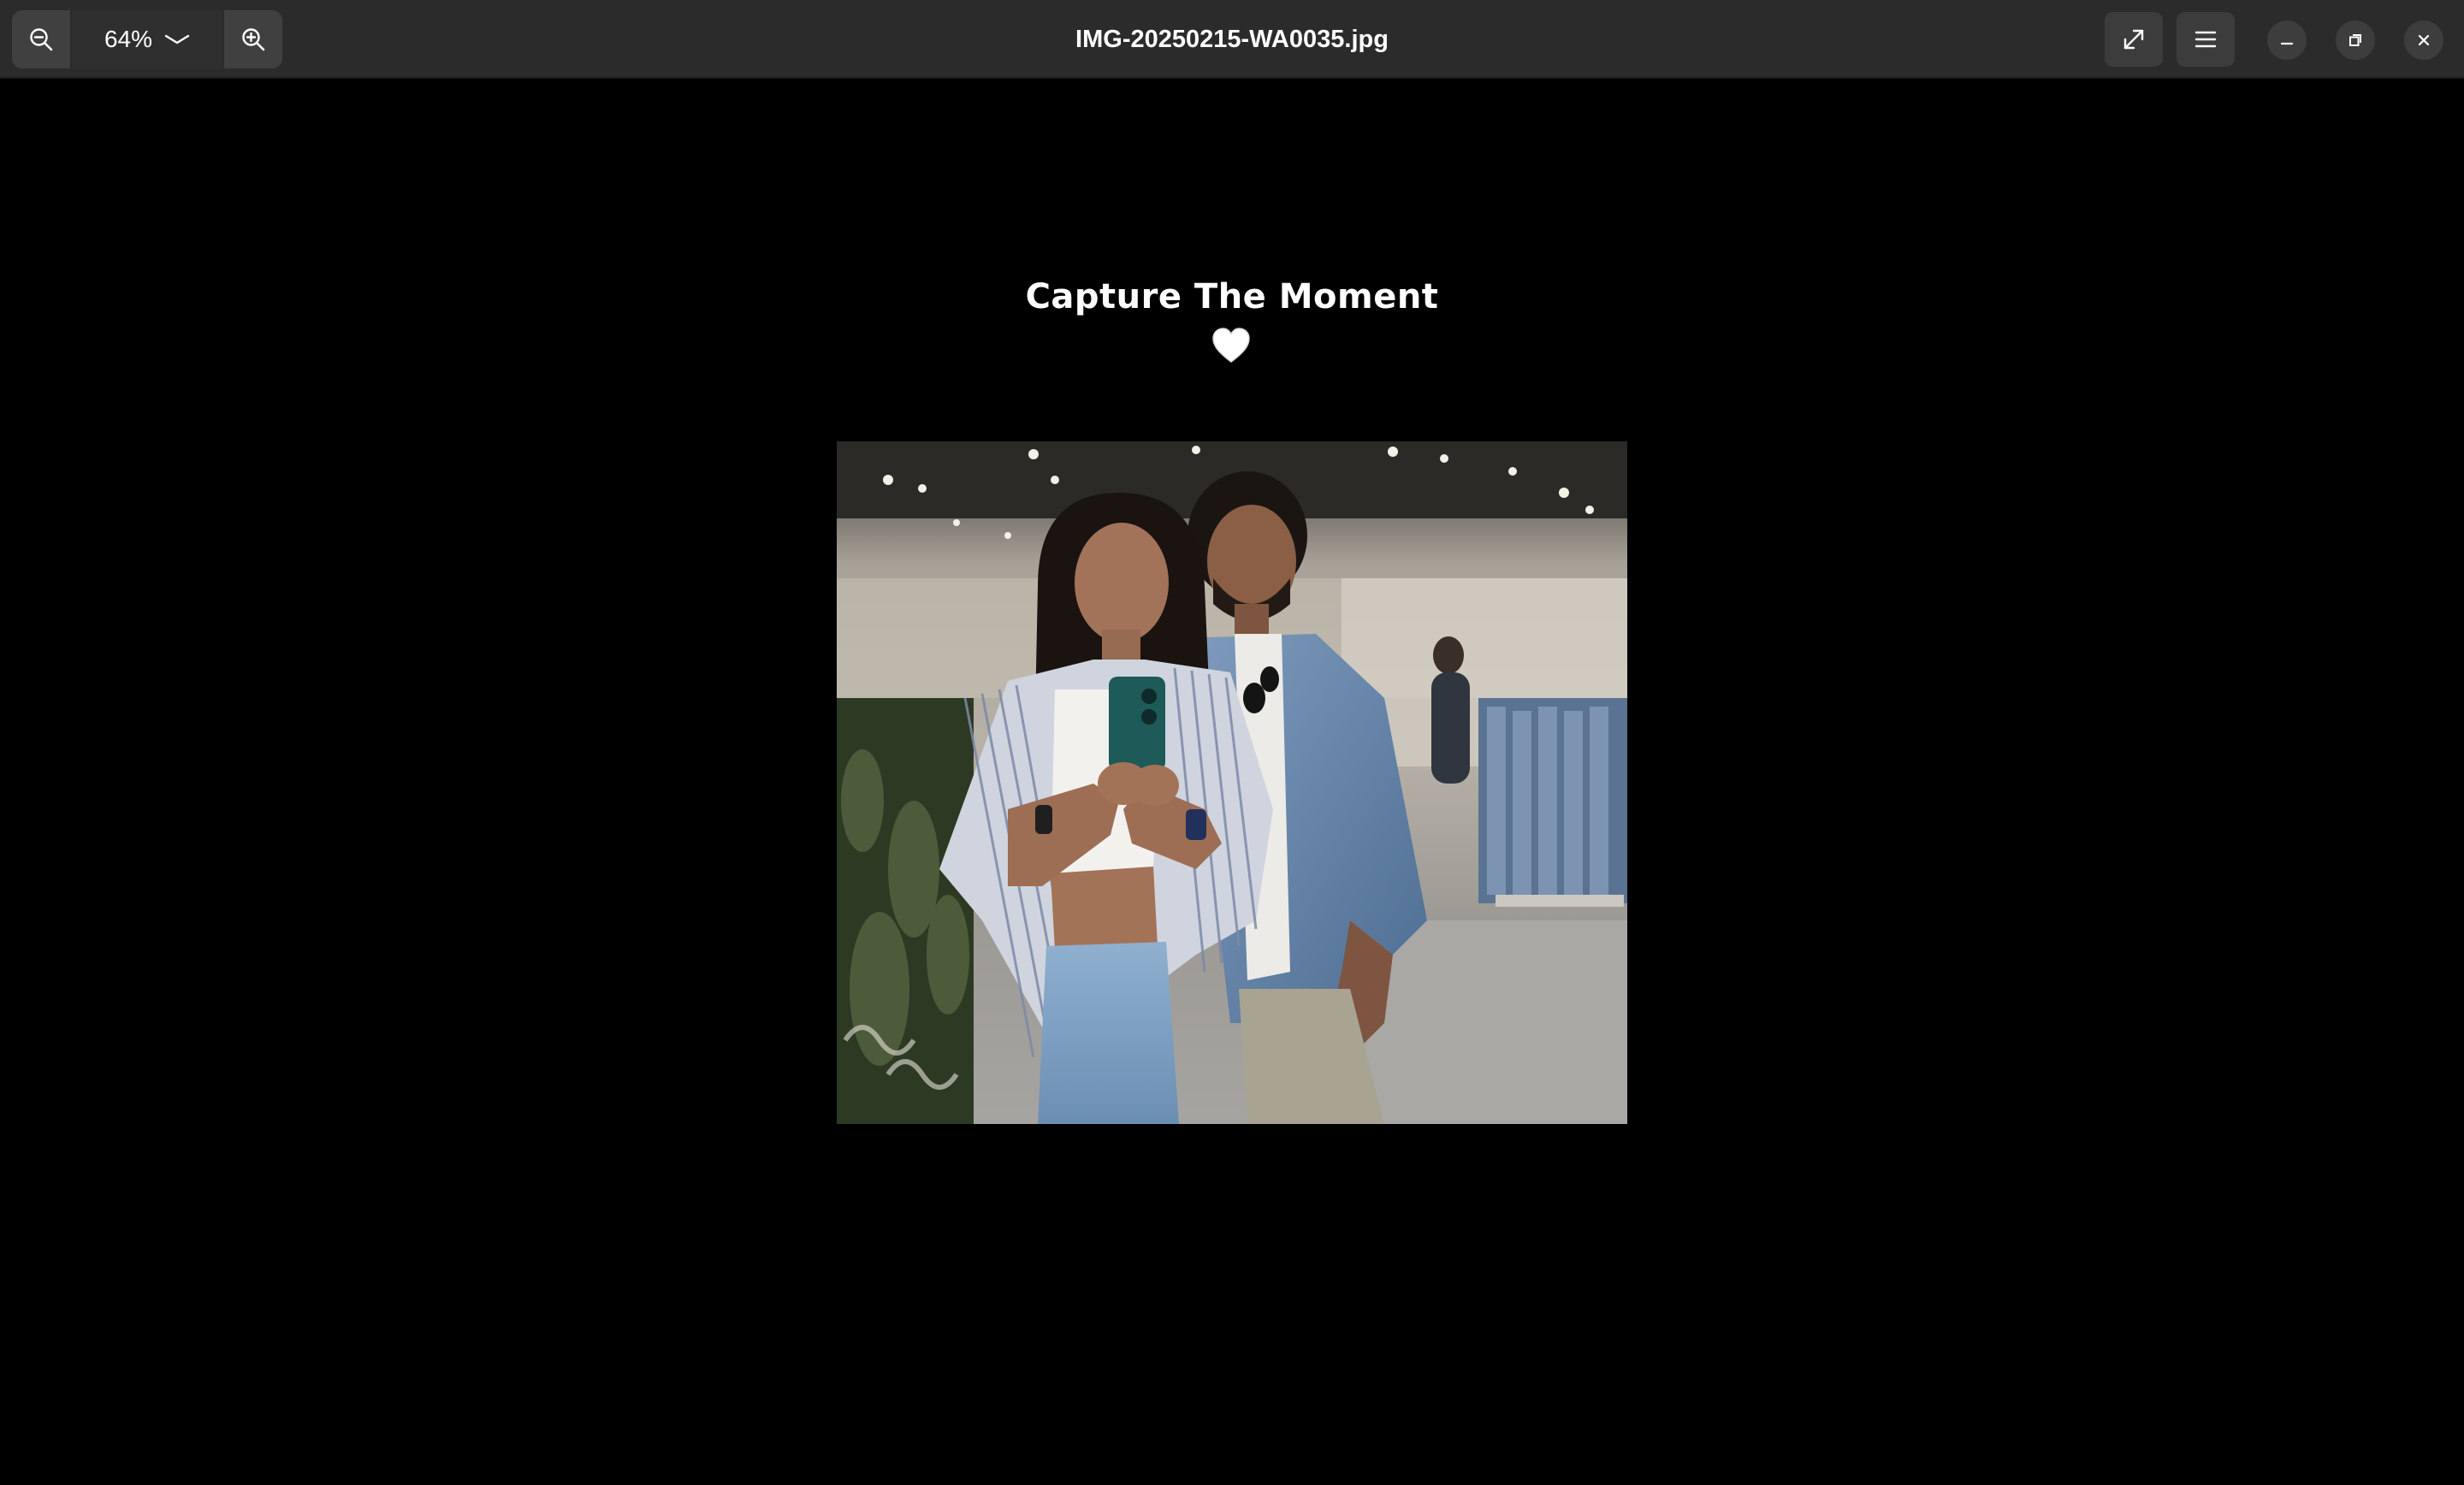 This screenshot has width=2464, height=1485. What do you see at coordinates (128, 39) in the screenshot?
I see `zoom-level-value: 64%` at bounding box center [128, 39].